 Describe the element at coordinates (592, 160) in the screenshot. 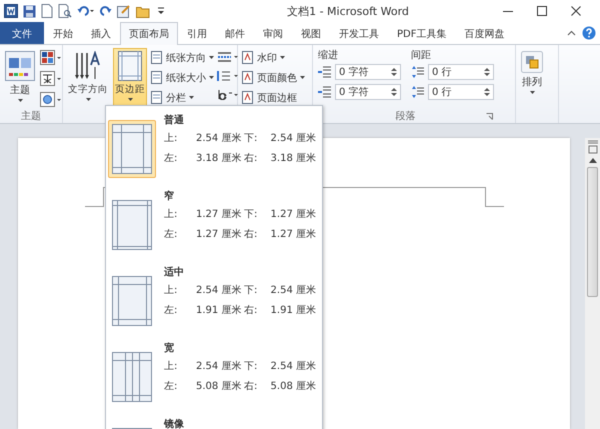

I see `scroll-up-icon` at that location.